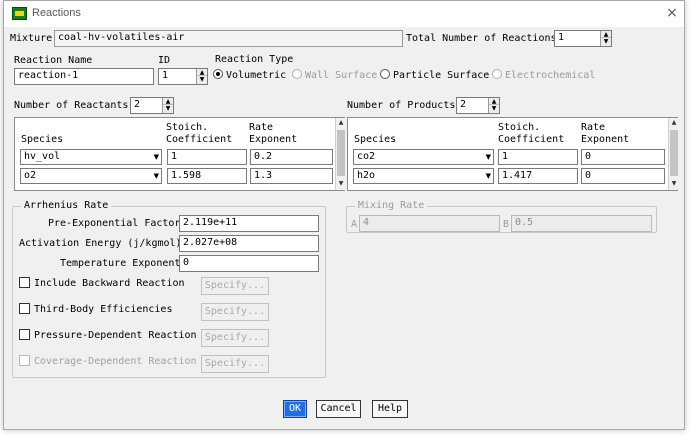  Describe the element at coordinates (338, 409) in the screenshot. I see `cancel-button: Cancel` at that location.